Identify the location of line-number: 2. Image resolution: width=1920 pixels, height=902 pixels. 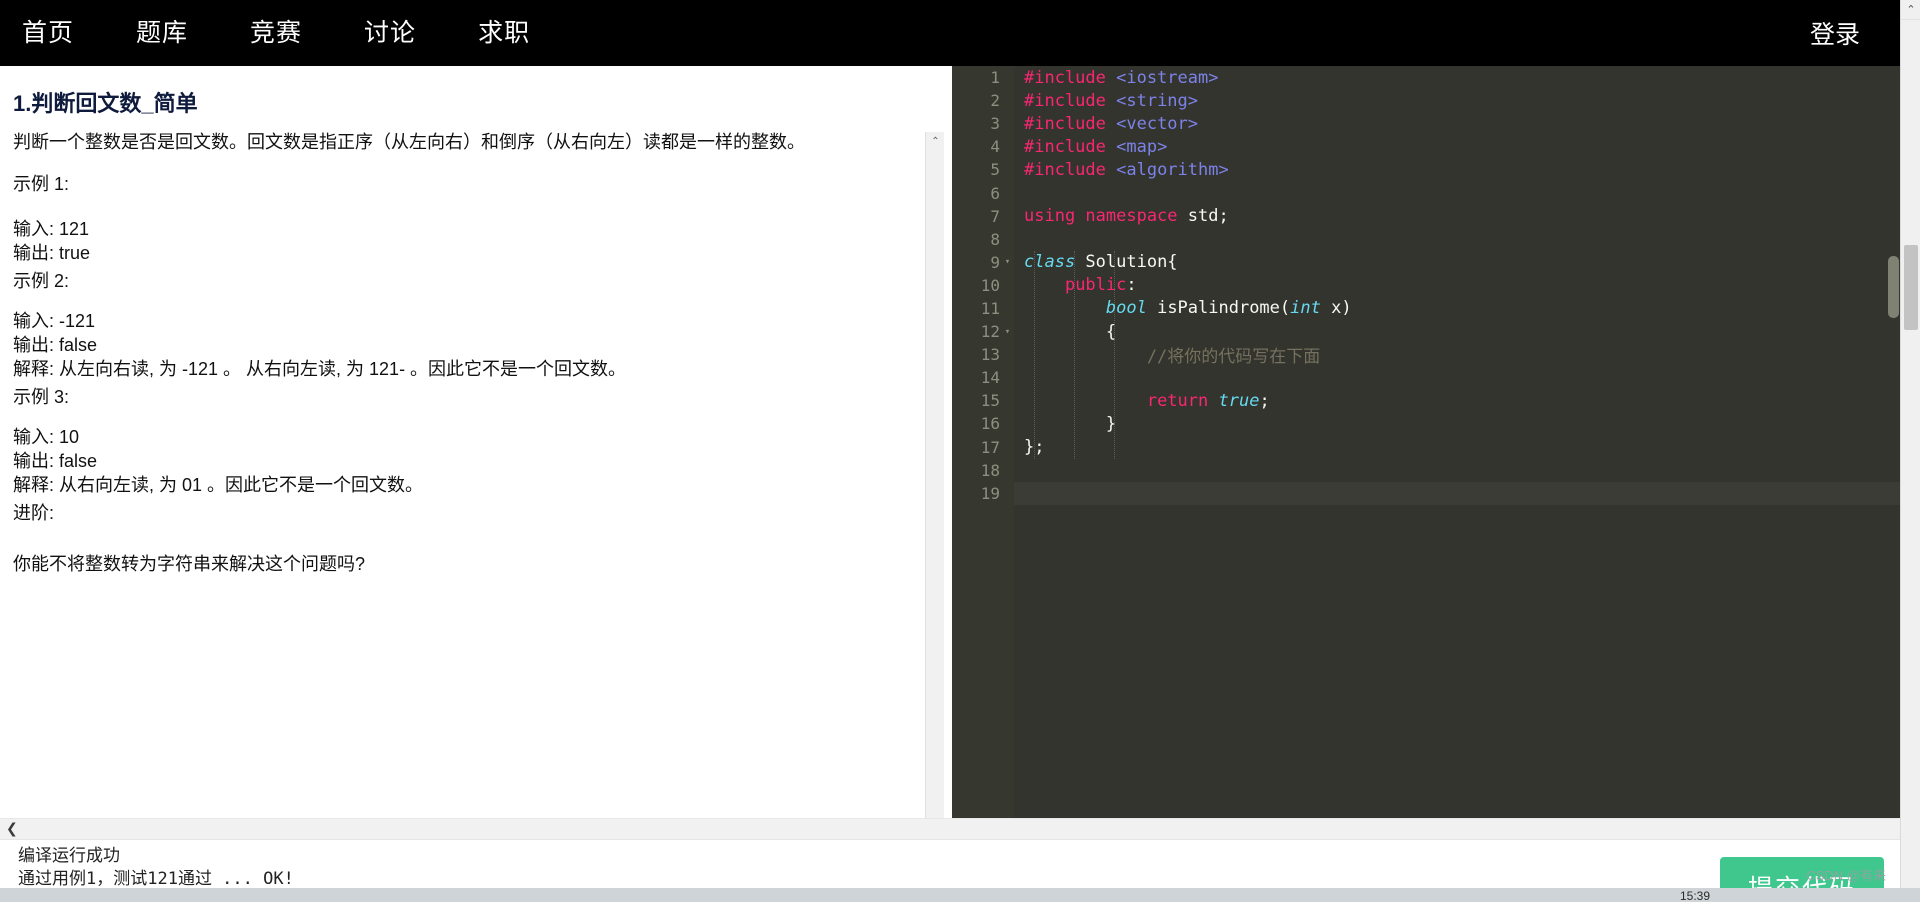
(995, 101).